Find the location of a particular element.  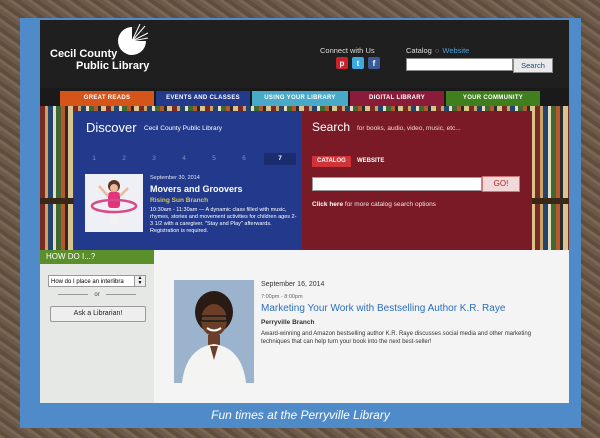

tab-catalog: CATALOG is located at coordinates (331, 161).